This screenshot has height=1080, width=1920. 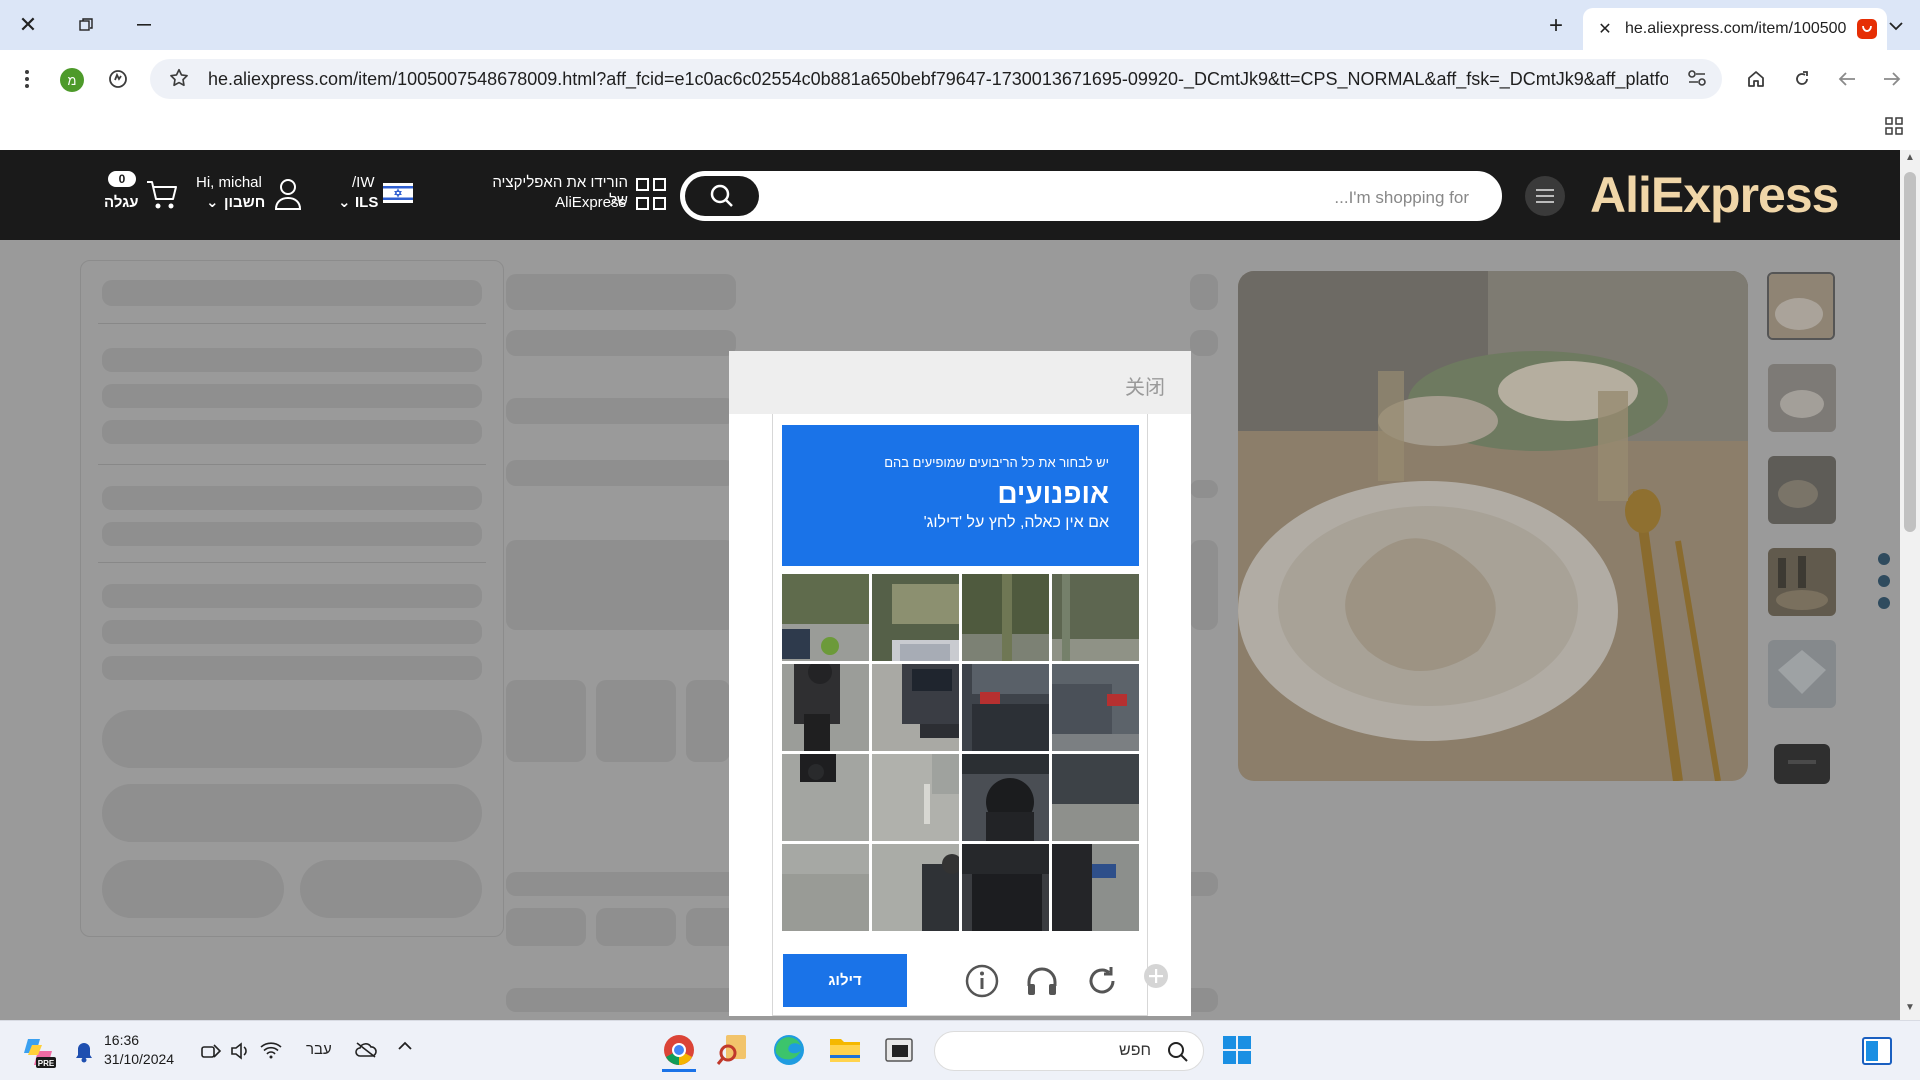 What do you see at coordinates (212, 202) in the screenshot?
I see `account-chevron-icon: ⌄` at bounding box center [212, 202].